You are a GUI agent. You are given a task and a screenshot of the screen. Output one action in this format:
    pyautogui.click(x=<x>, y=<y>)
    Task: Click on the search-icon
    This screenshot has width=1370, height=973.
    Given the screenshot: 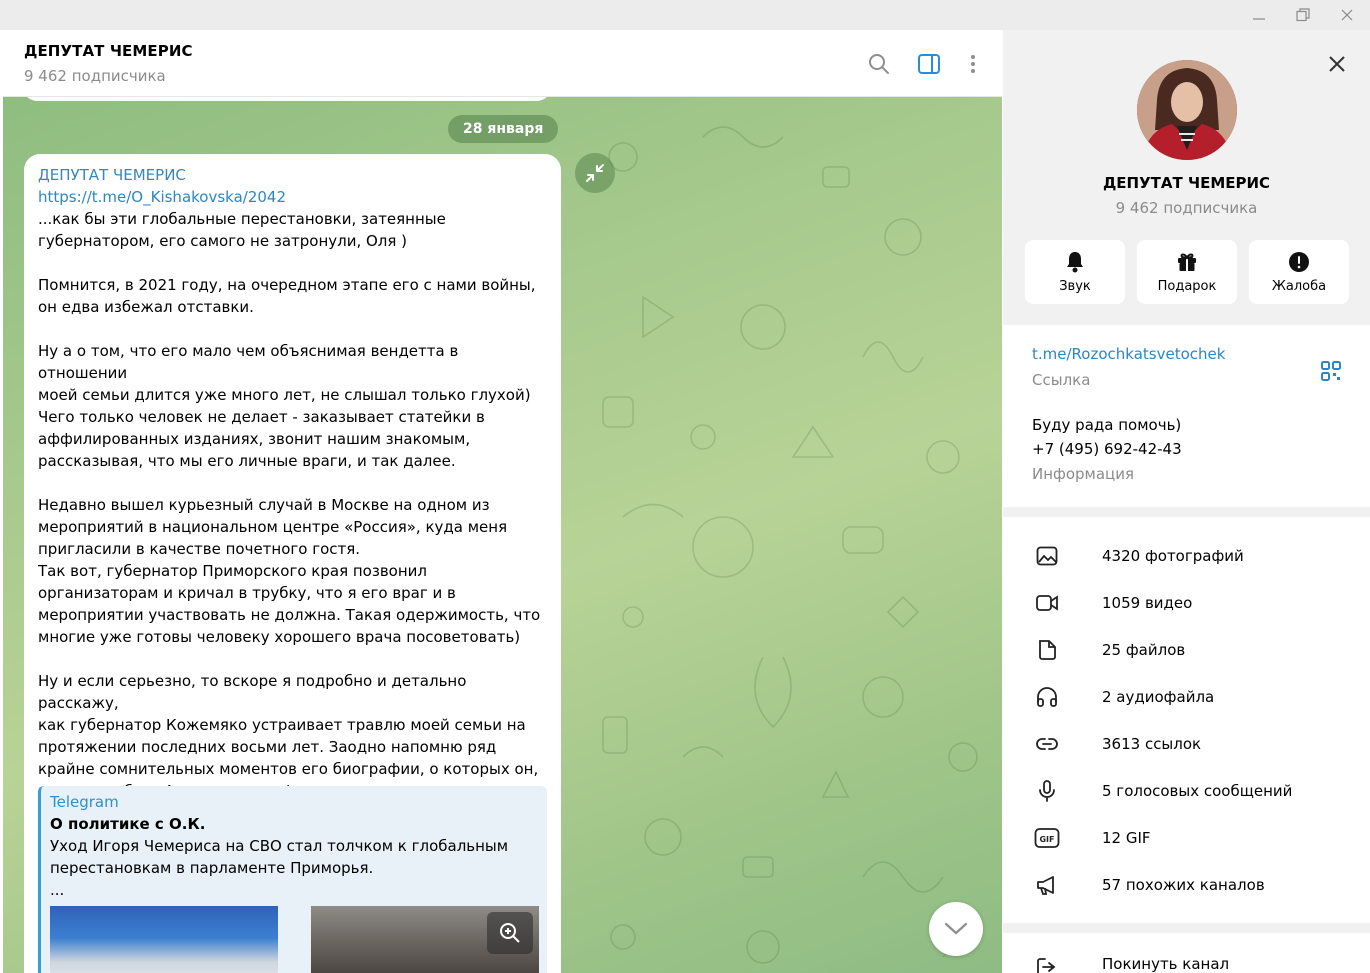 What is the action you would take?
    pyautogui.click(x=879, y=64)
    